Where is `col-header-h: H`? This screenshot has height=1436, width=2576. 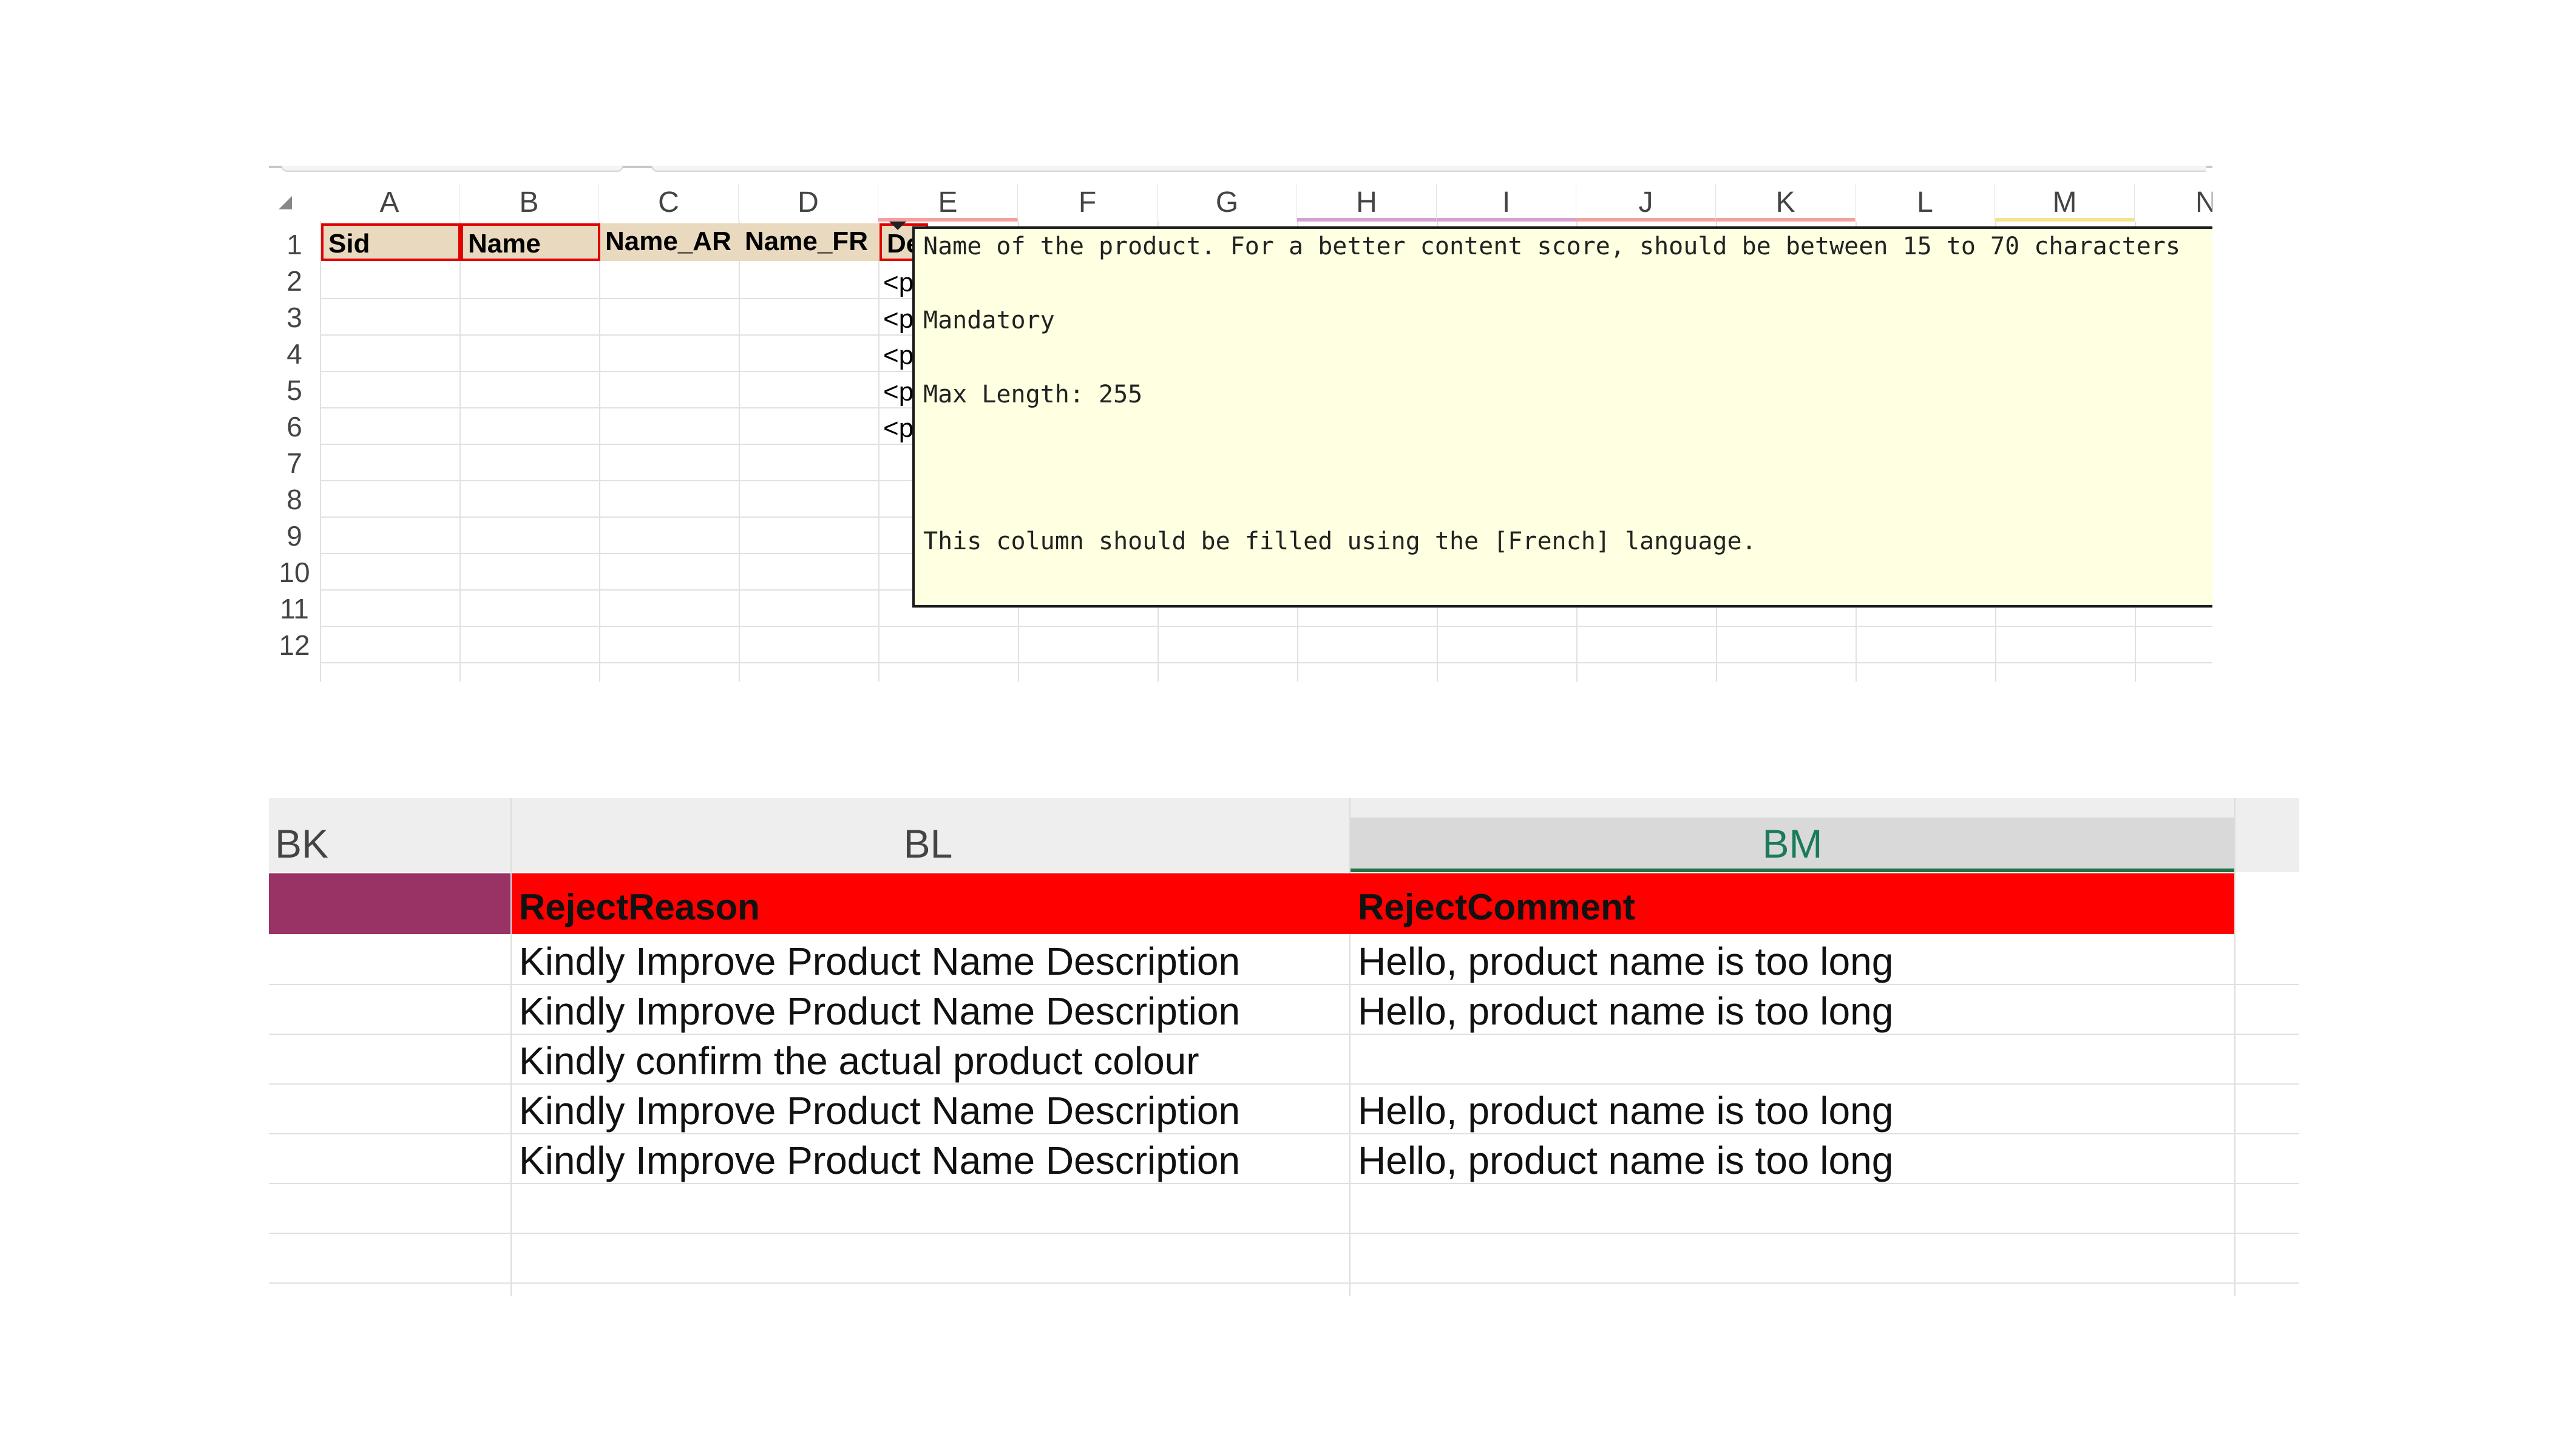 col-header-h: H is located at coordinates (1367, 203).